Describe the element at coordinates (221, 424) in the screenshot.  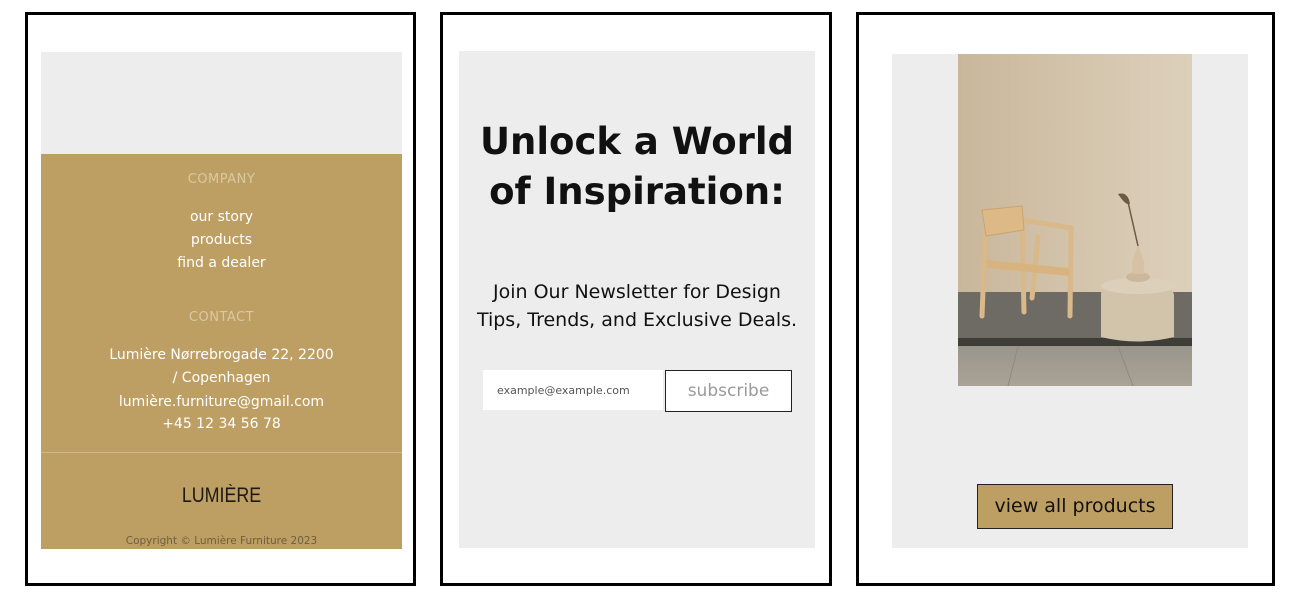
I see `contact-phone-link: +45 12 34 56 78` at that location.